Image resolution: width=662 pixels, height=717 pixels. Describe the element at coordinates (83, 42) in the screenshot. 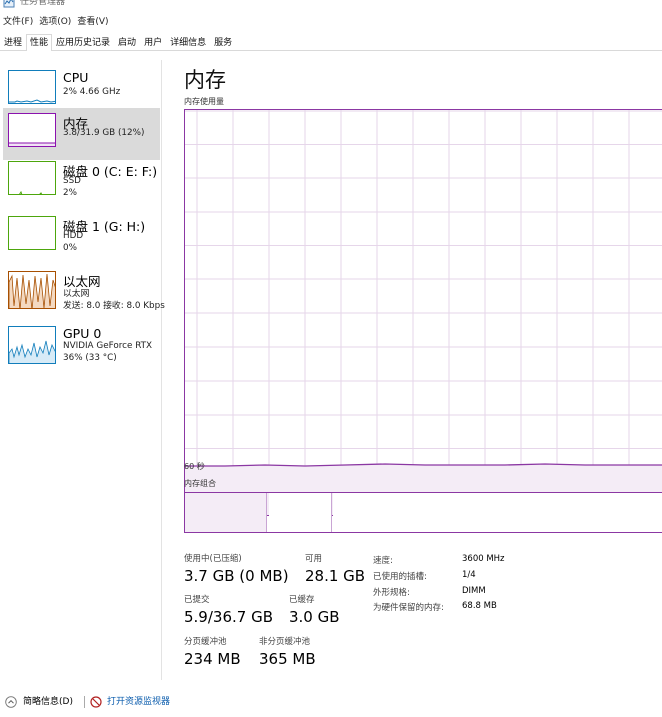

I see `tab-app-history: 应用历史记录` at that location.